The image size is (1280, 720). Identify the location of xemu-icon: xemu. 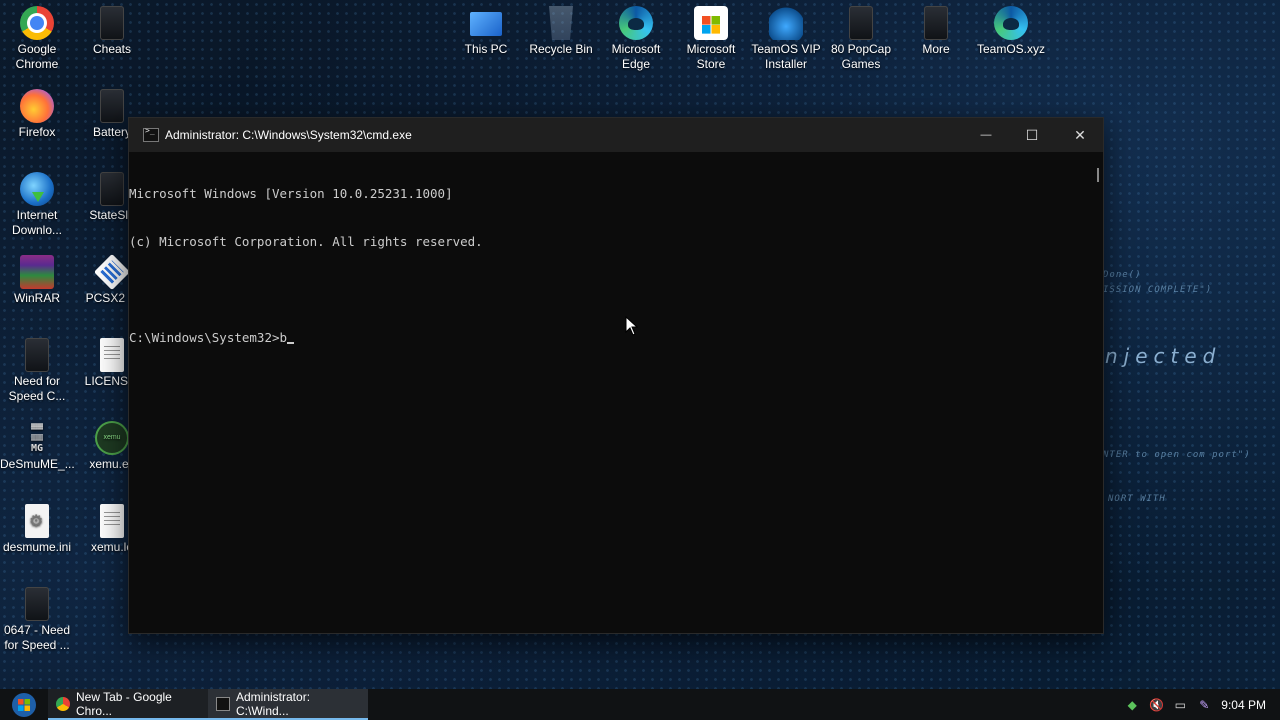
(112, 438).